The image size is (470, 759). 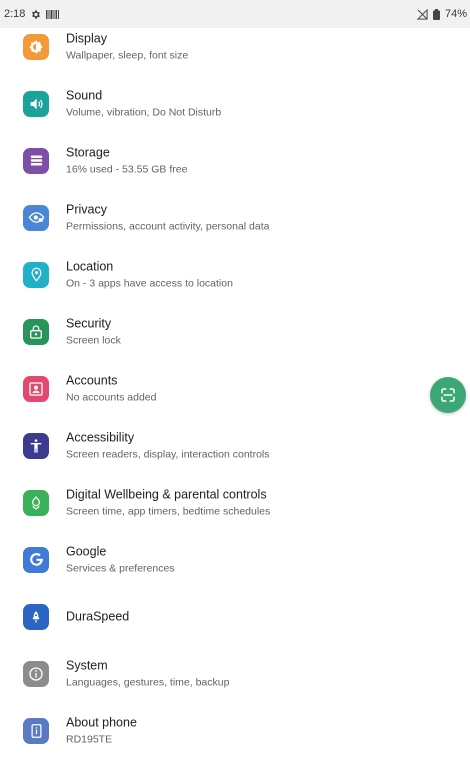 I want to click on settings-item-storage: Storage 16% used - 53.55 GB free, so click(x=210, y=160).